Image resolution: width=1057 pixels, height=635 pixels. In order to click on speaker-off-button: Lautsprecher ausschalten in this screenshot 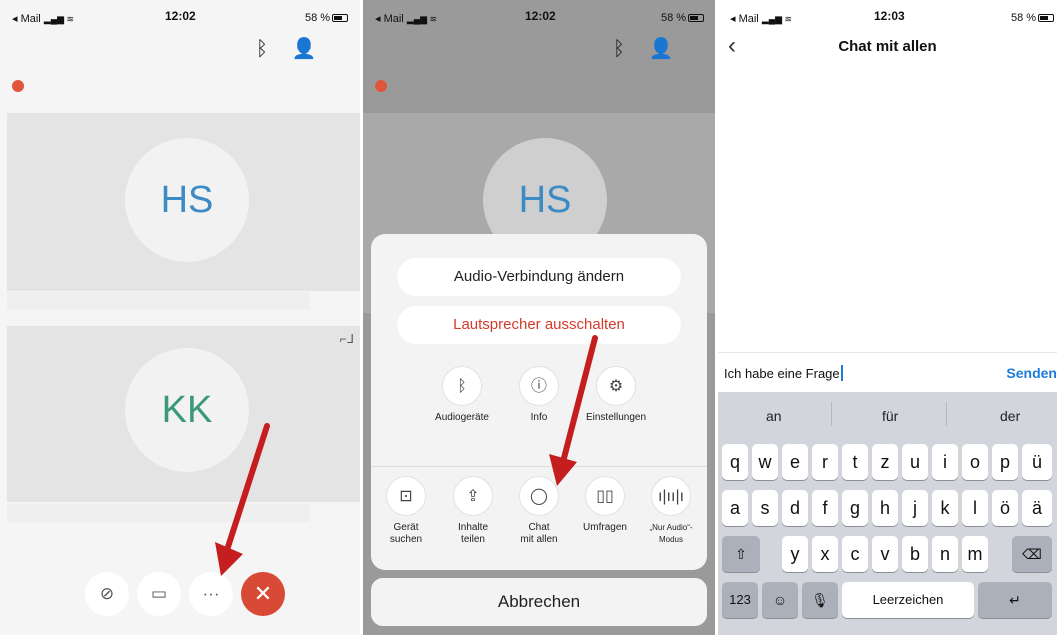, I will do `click(539, 325)`.